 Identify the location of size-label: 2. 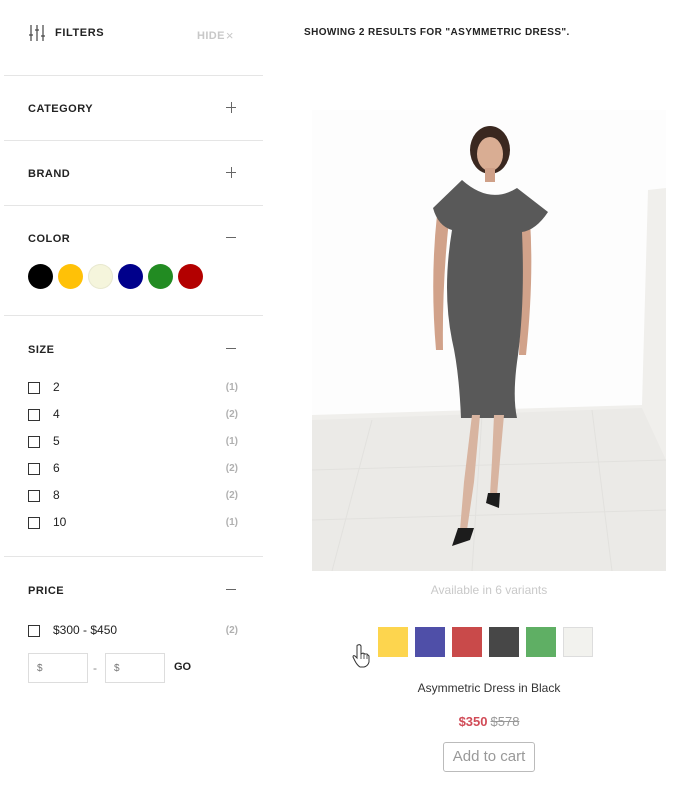
(56, 387).